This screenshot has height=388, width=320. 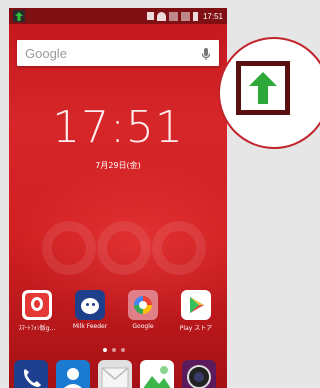 I want to click on milk-feeder-icon, so click(x=90, y=305).